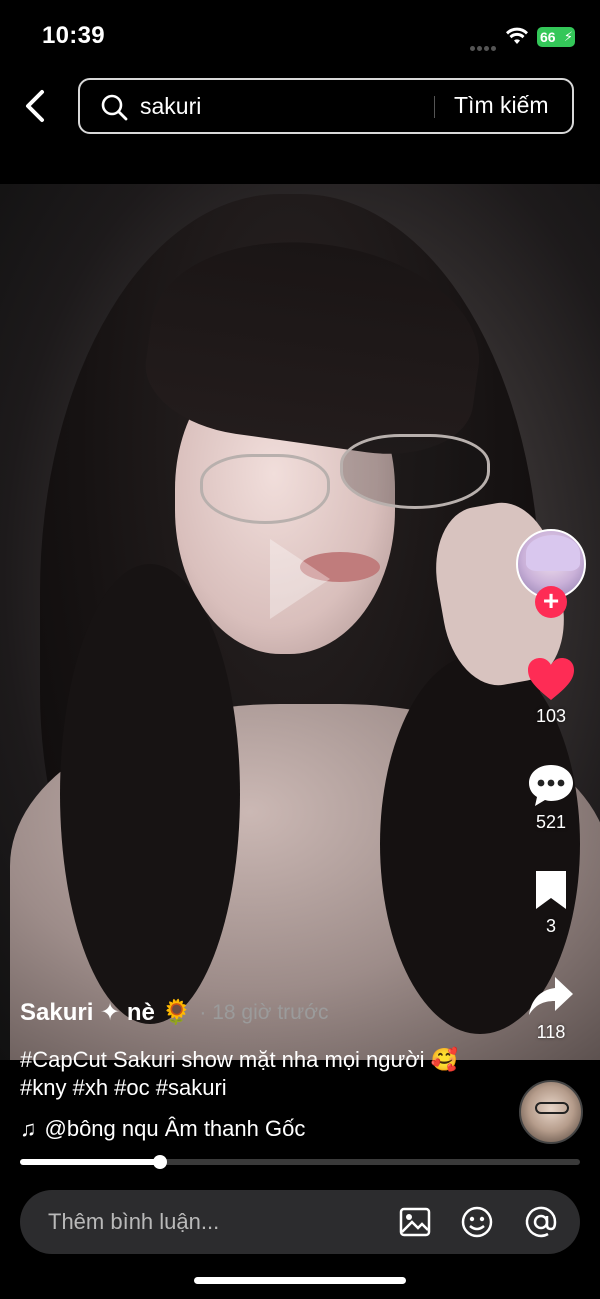 The width and height of the screenshot is (600, 1299). I want to click on status-bar: 10:39 66 ⚡, so click(300, 35).